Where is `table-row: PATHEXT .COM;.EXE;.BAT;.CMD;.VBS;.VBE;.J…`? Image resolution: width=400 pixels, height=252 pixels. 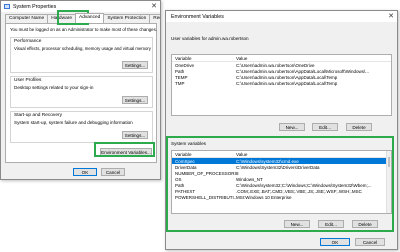 table-row: PATHEXT .COM;.EXE;.BAT;.CMD;.VBS;.VBE;.J… is located at coordinates (279, 191).